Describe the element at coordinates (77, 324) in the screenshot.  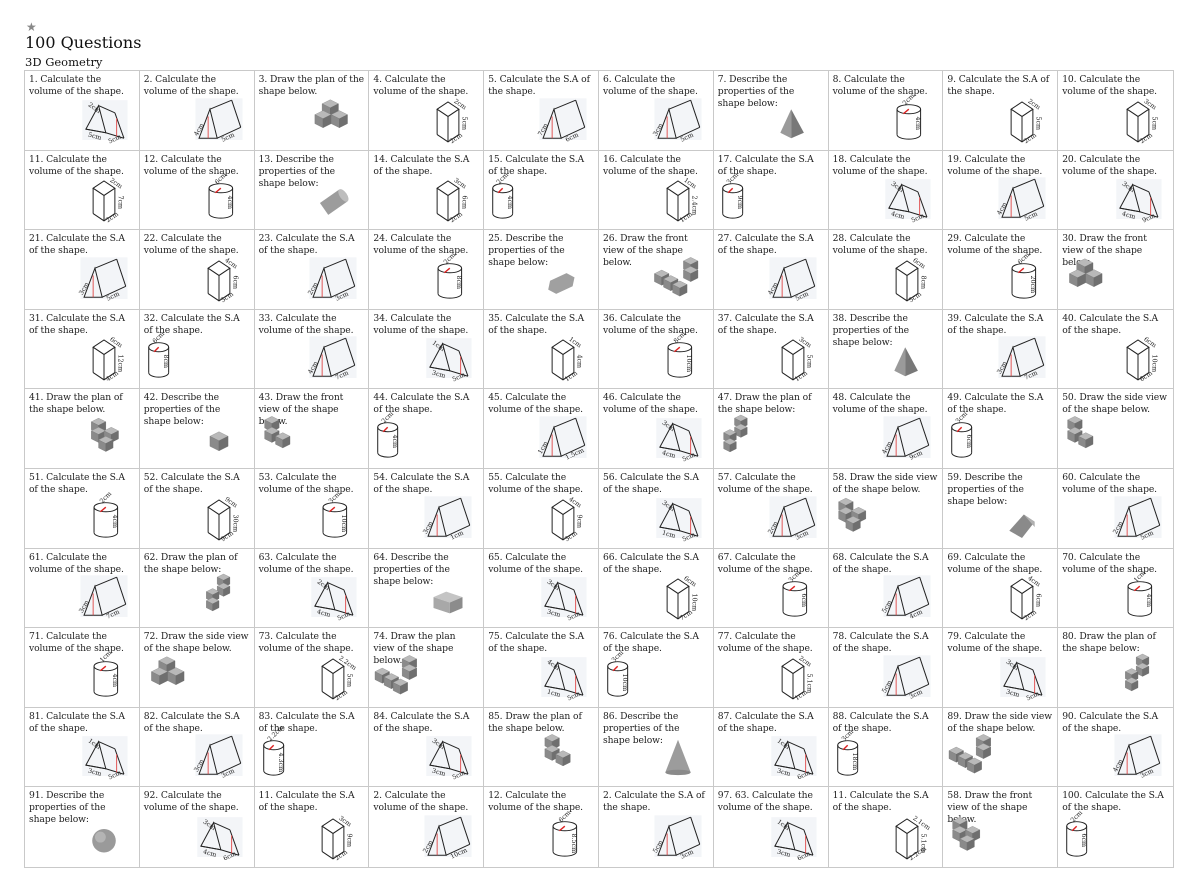
I see `question-text: 31. Calculate the S.A of the shape.` at that location.